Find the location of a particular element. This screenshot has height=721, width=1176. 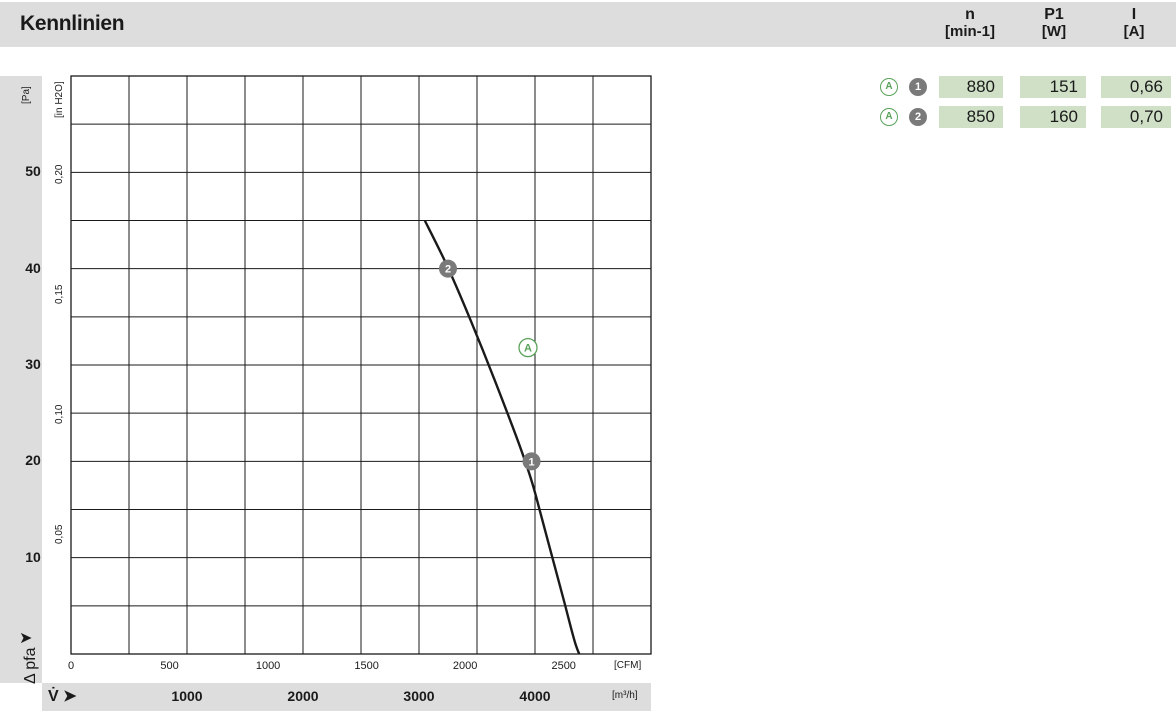

col-current-header: I [A] is located at coordinates (1134, 23).